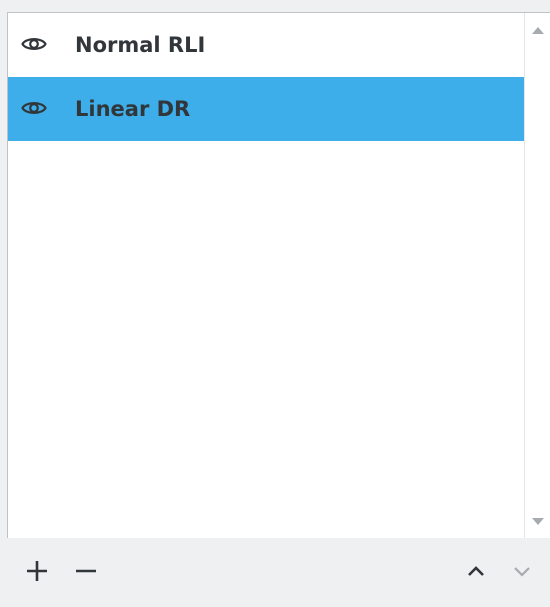 The width and height of the screenshot is (550, 607). I want to click on layer-row-linear-dr: Linear DR, so click(266, 109).